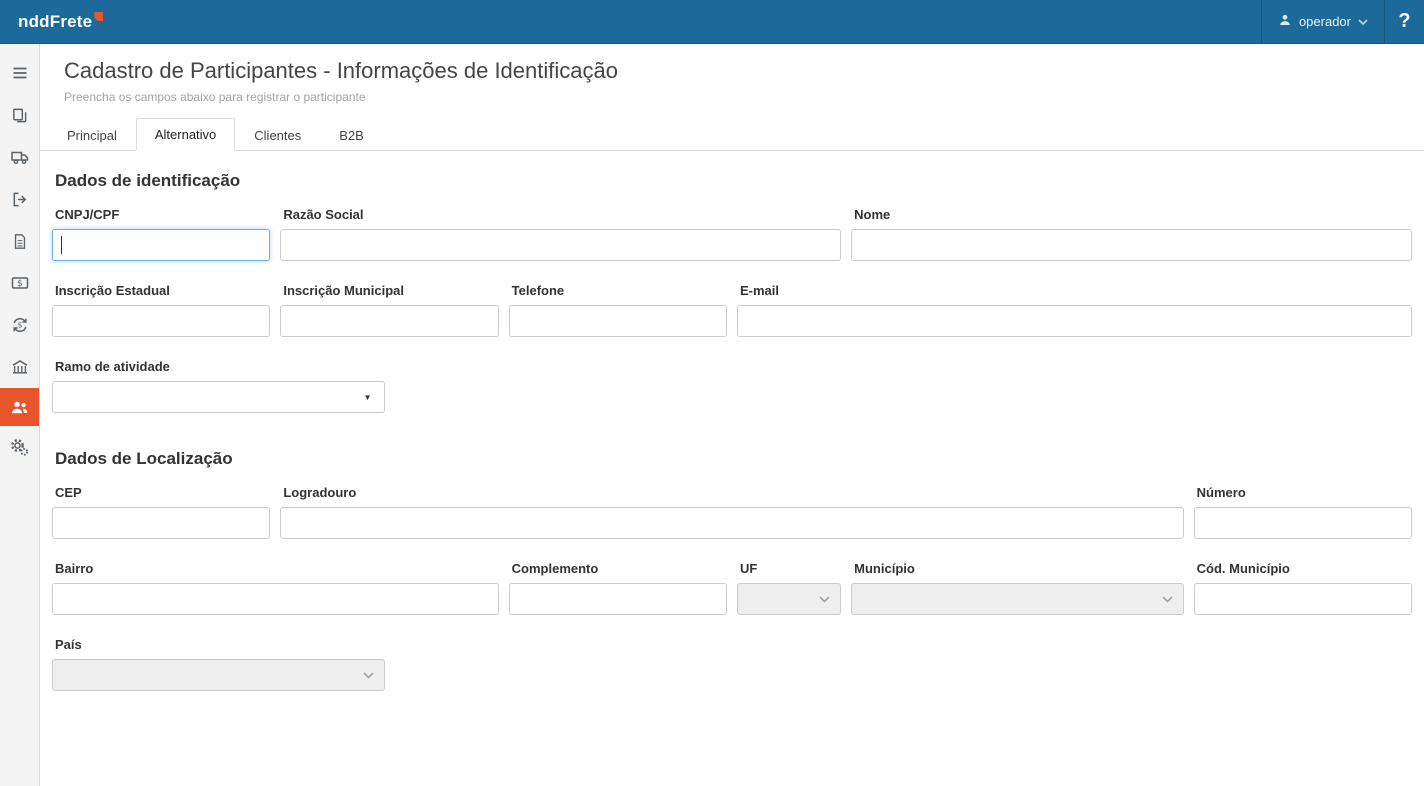 The height and width of the screenshot is (786, 1424). What do you see at coordinates (161, 245) in the screenshot?
I see `cnpj-input` at bounding box center [161, 245].